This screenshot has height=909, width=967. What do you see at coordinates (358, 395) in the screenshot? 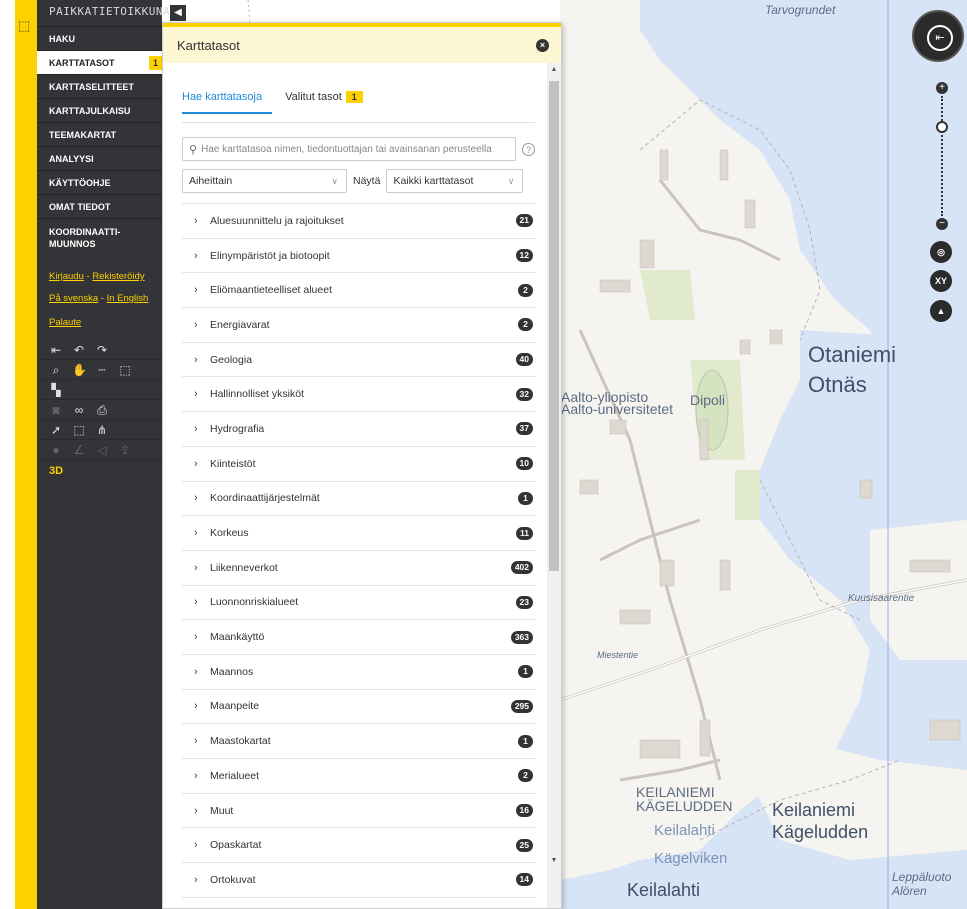
I see `layer-group: › Hallinnolliset yksiköt 32` at bounding box center [358, 395].